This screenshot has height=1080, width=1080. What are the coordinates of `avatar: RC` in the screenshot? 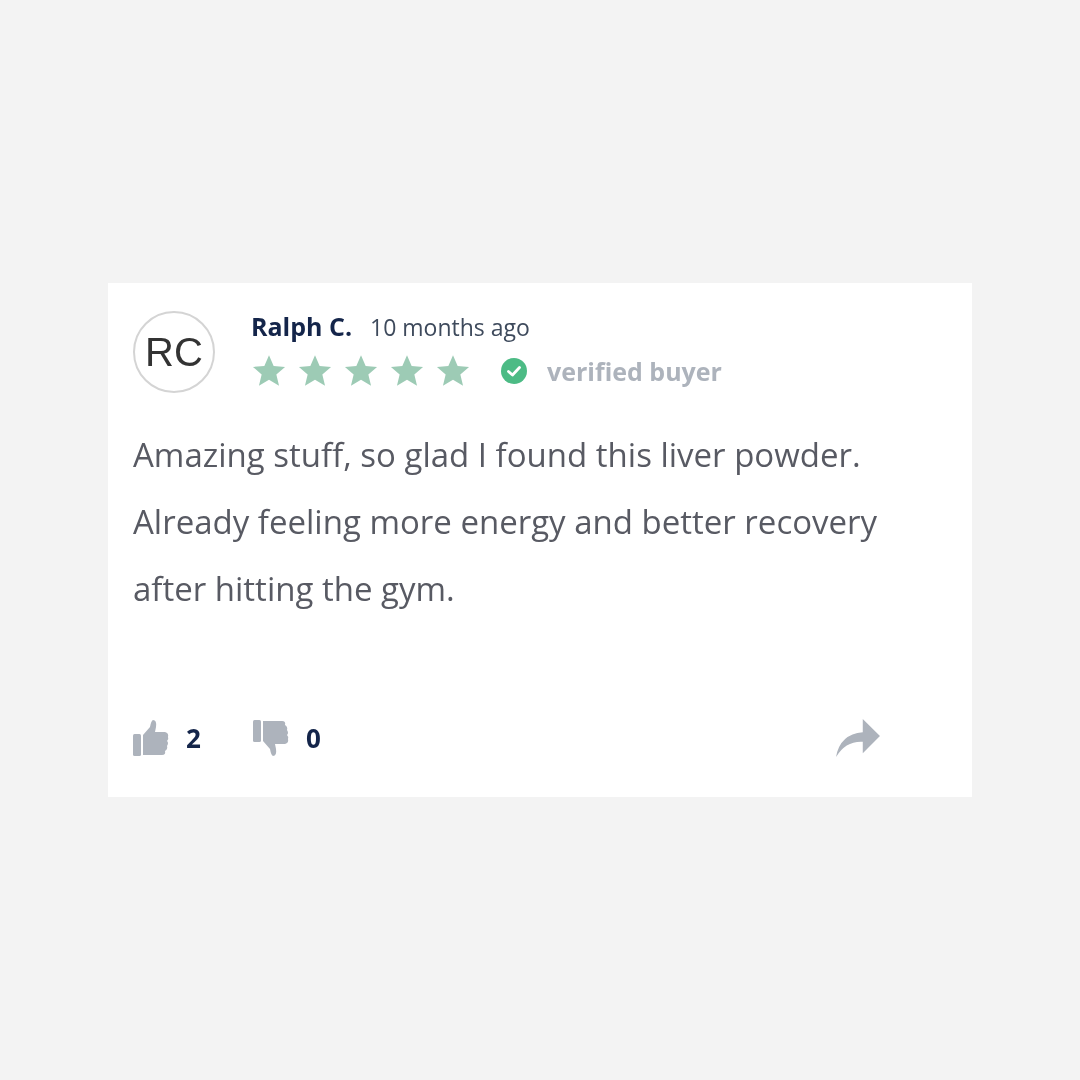 It's located at (174, 352).